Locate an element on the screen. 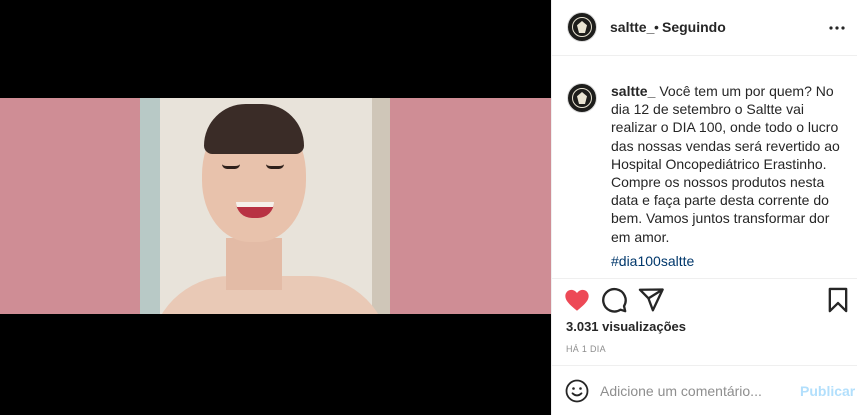 The image size is (857, 415). bookmark-icon is located at coordinates (838, 300).